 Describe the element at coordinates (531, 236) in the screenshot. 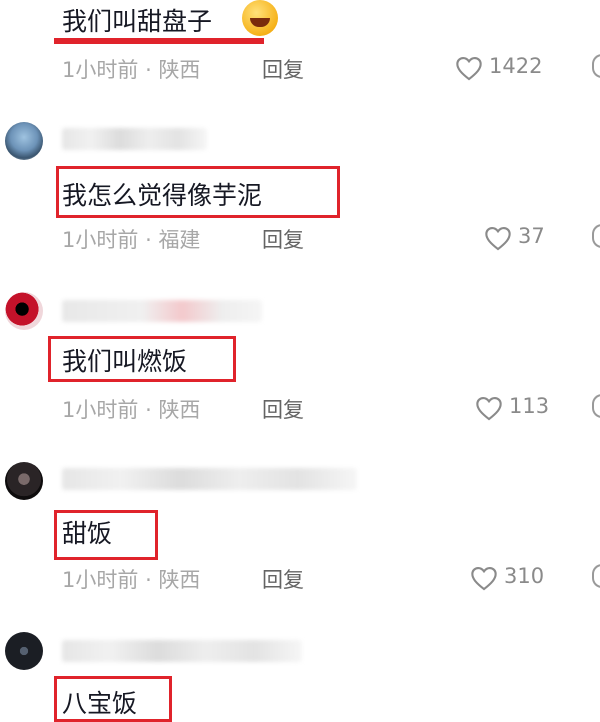

I see `like-count: 37` at that location.